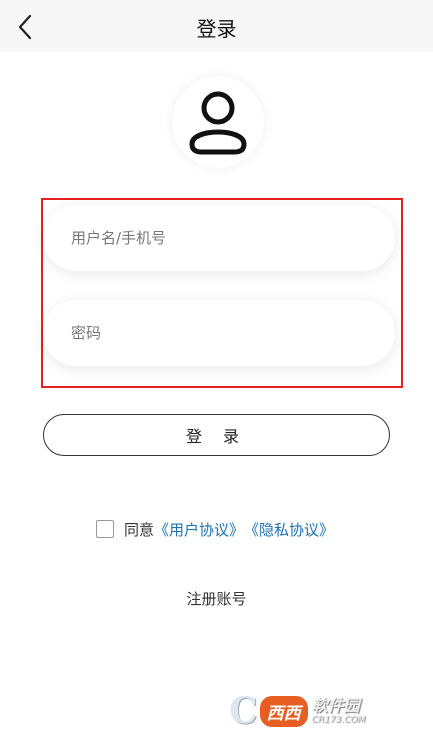 Image resolution: width=433 pixels, height=741 pixels. Describe the element at coordinates (105, 529) in the screenshot. I see `agreement-checkbox` at that location.